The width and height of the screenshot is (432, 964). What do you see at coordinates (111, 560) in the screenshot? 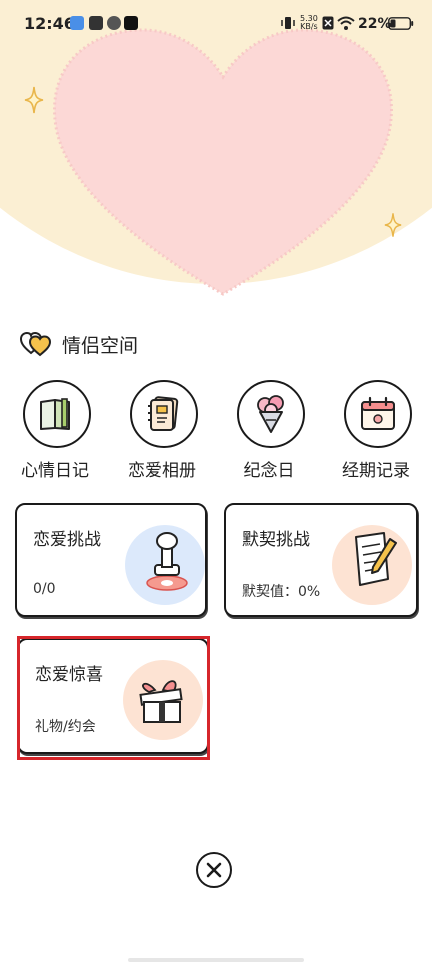
I see `card-love-challenge: 恋爱挑战 0/0` at bounding box center [111, 560].